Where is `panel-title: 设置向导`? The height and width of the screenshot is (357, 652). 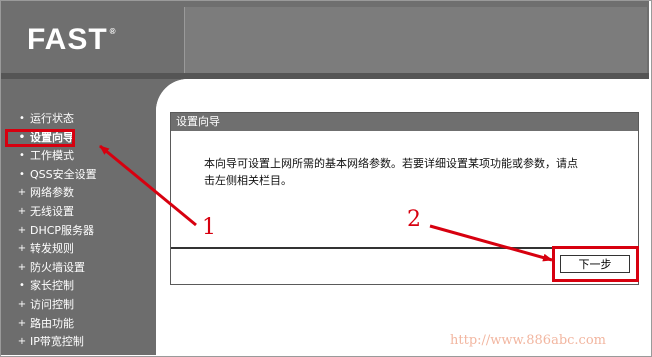 panel-title: 设置向导 is located at coordinates (404, 122).